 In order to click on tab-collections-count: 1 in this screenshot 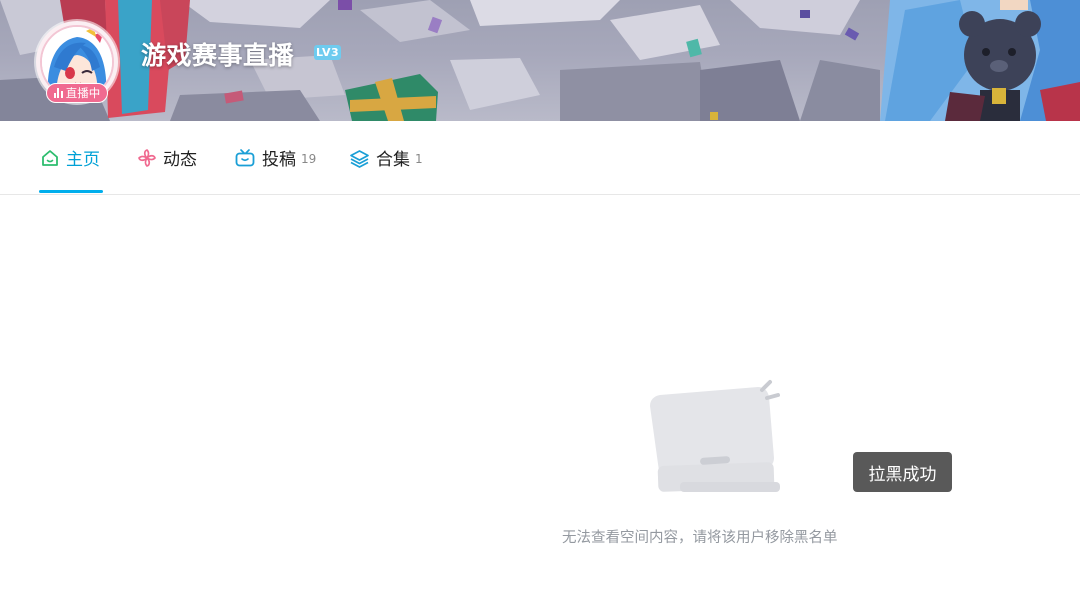, I will do `click(419, 158)`.